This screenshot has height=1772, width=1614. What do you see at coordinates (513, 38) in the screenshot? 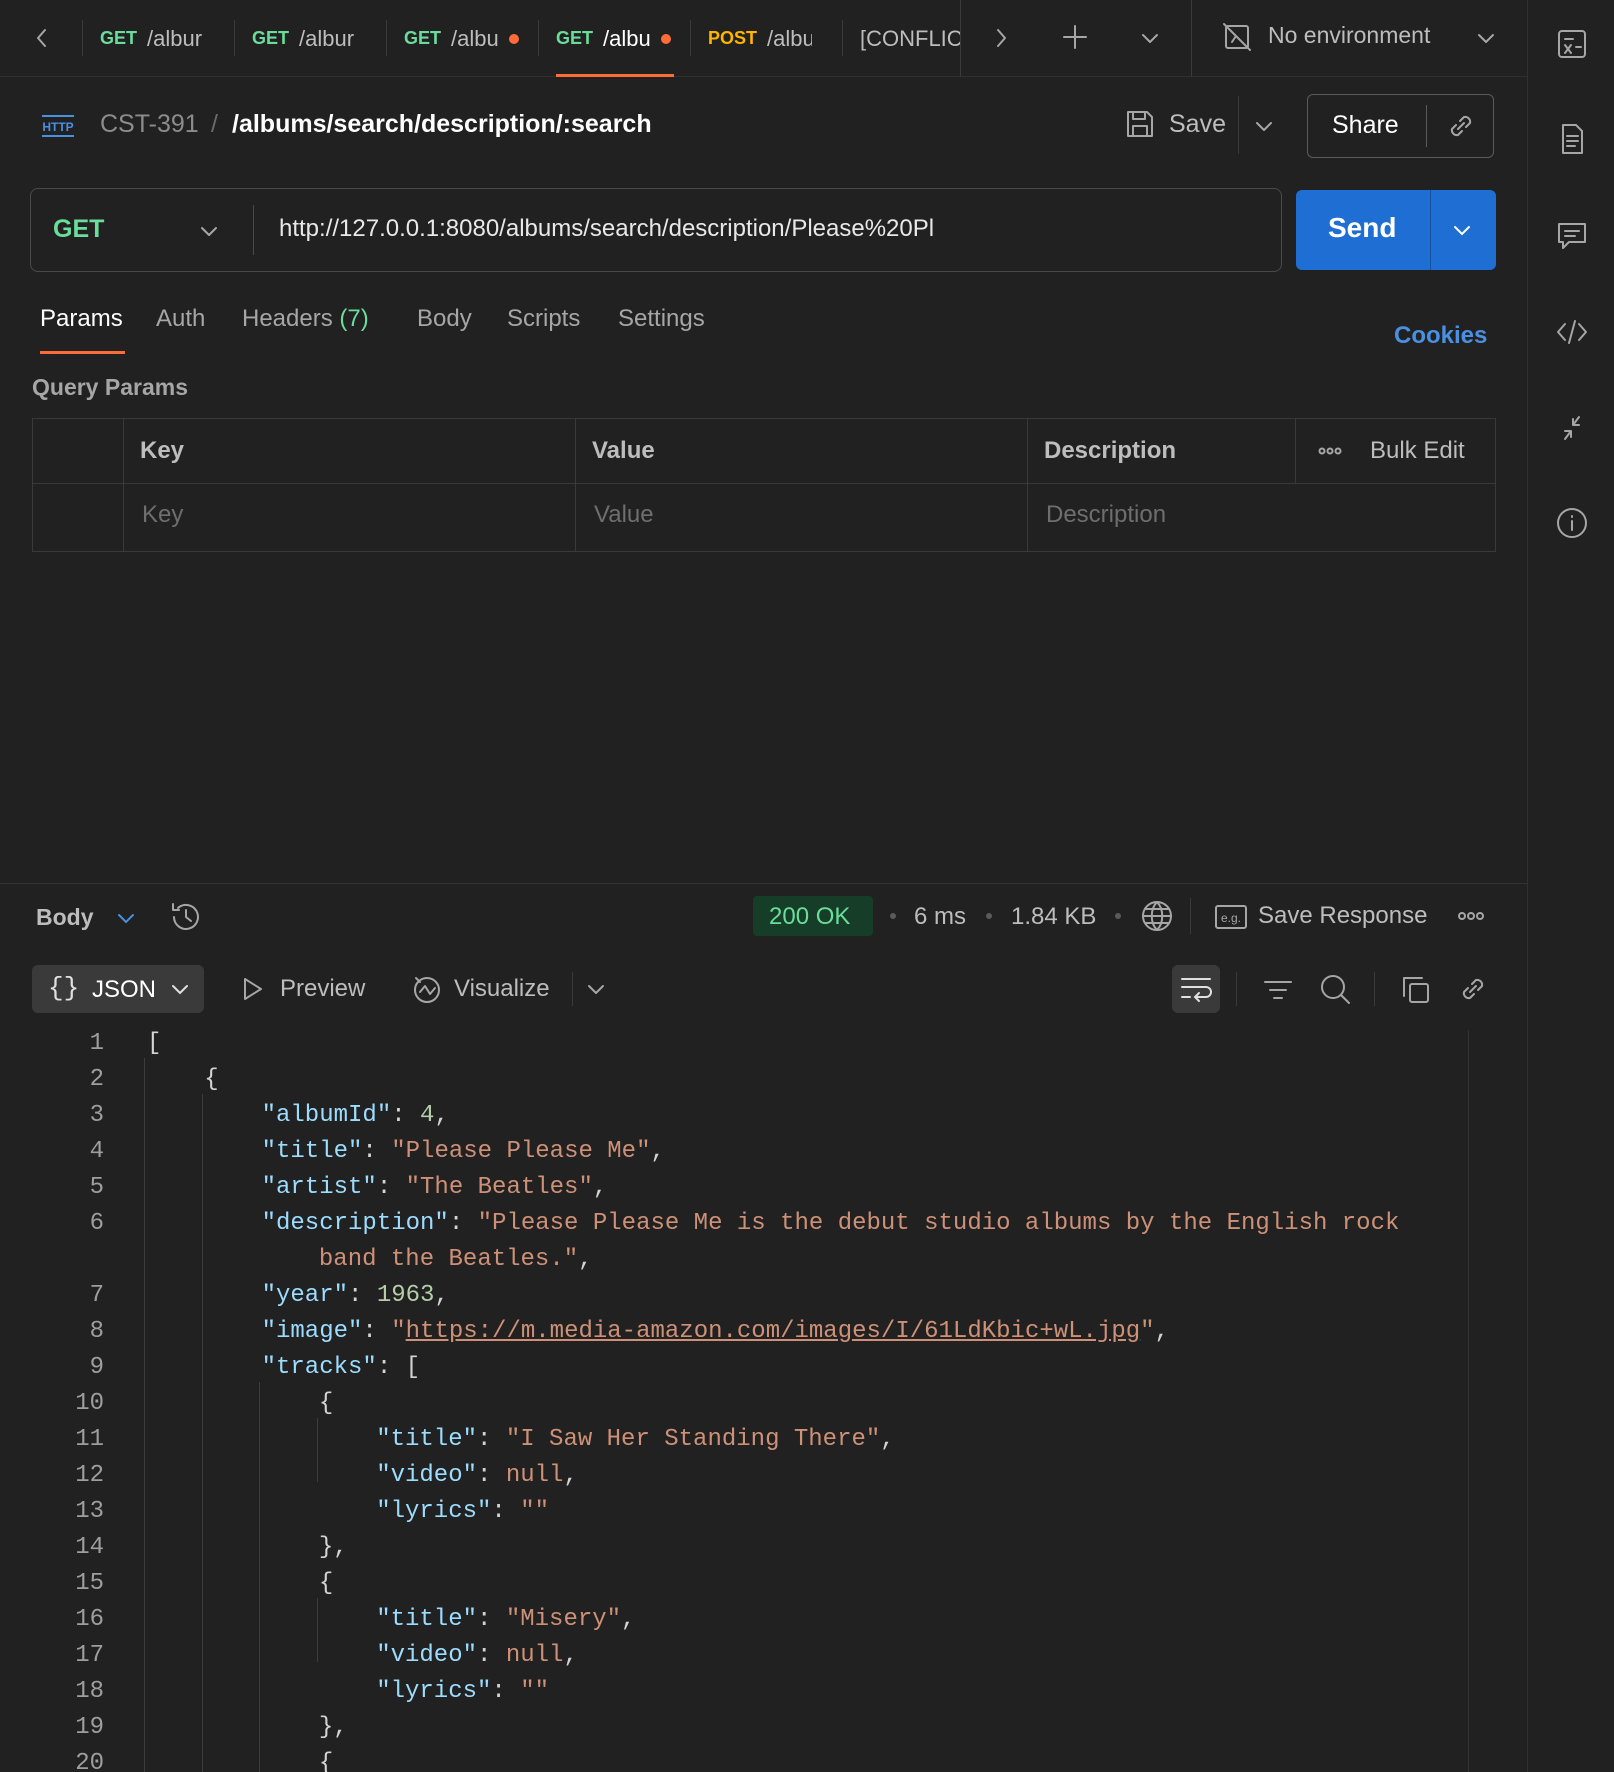
I see `unsaved-dot-icon` at bounding box center [513, 38].